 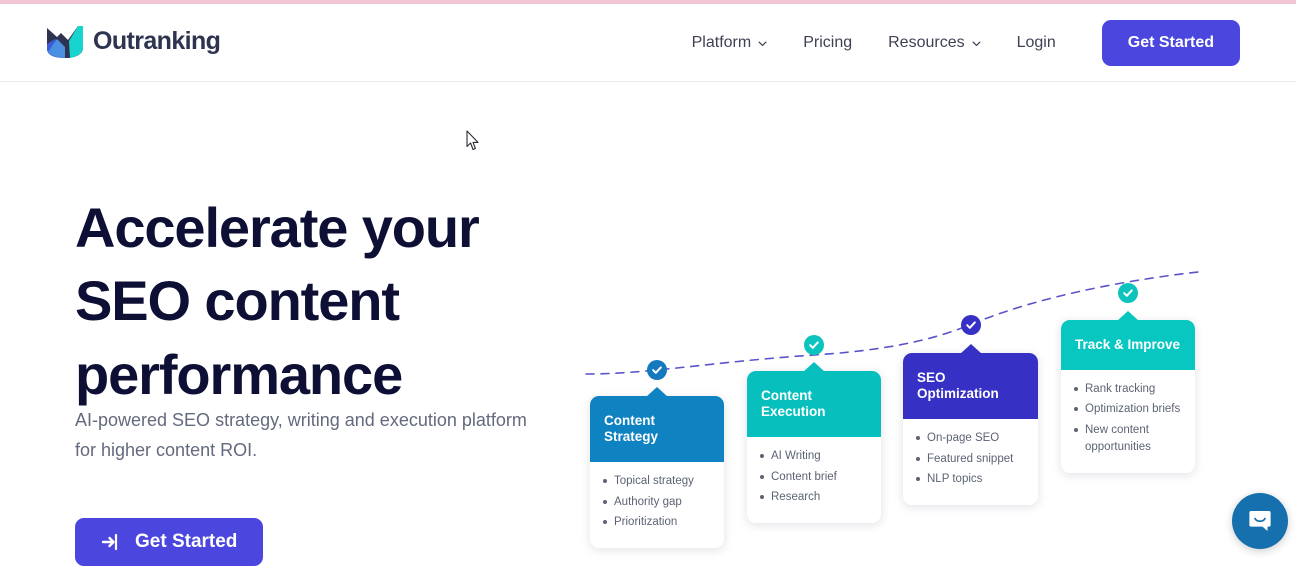 I want to click on nav-item-pricing: Pricing, so click(x=827, y=43).